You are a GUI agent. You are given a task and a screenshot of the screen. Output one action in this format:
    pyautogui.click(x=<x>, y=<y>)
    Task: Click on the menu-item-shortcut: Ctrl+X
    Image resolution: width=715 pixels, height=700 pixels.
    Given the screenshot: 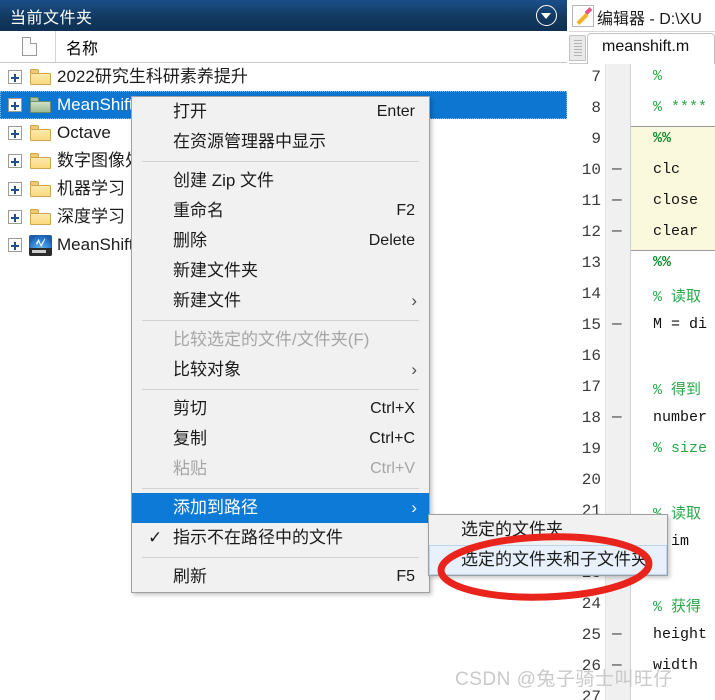 What is the action you would take?
    pyautogui.click(x=392, y=408)
    